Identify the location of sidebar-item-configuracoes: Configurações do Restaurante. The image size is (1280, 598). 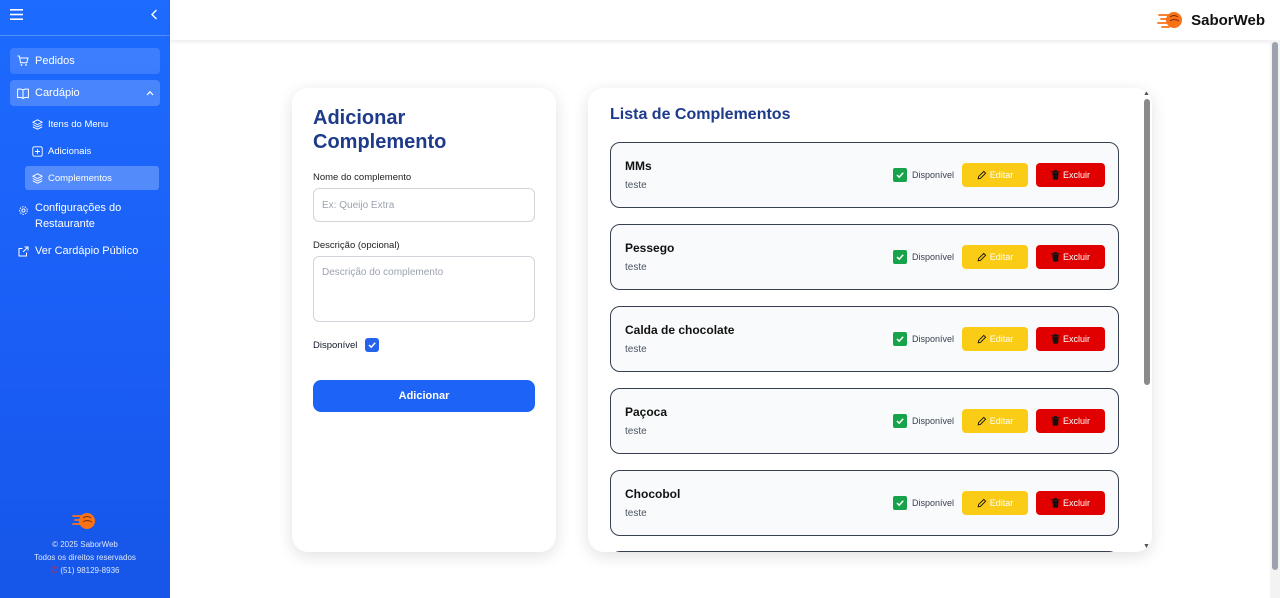
(85, 216).